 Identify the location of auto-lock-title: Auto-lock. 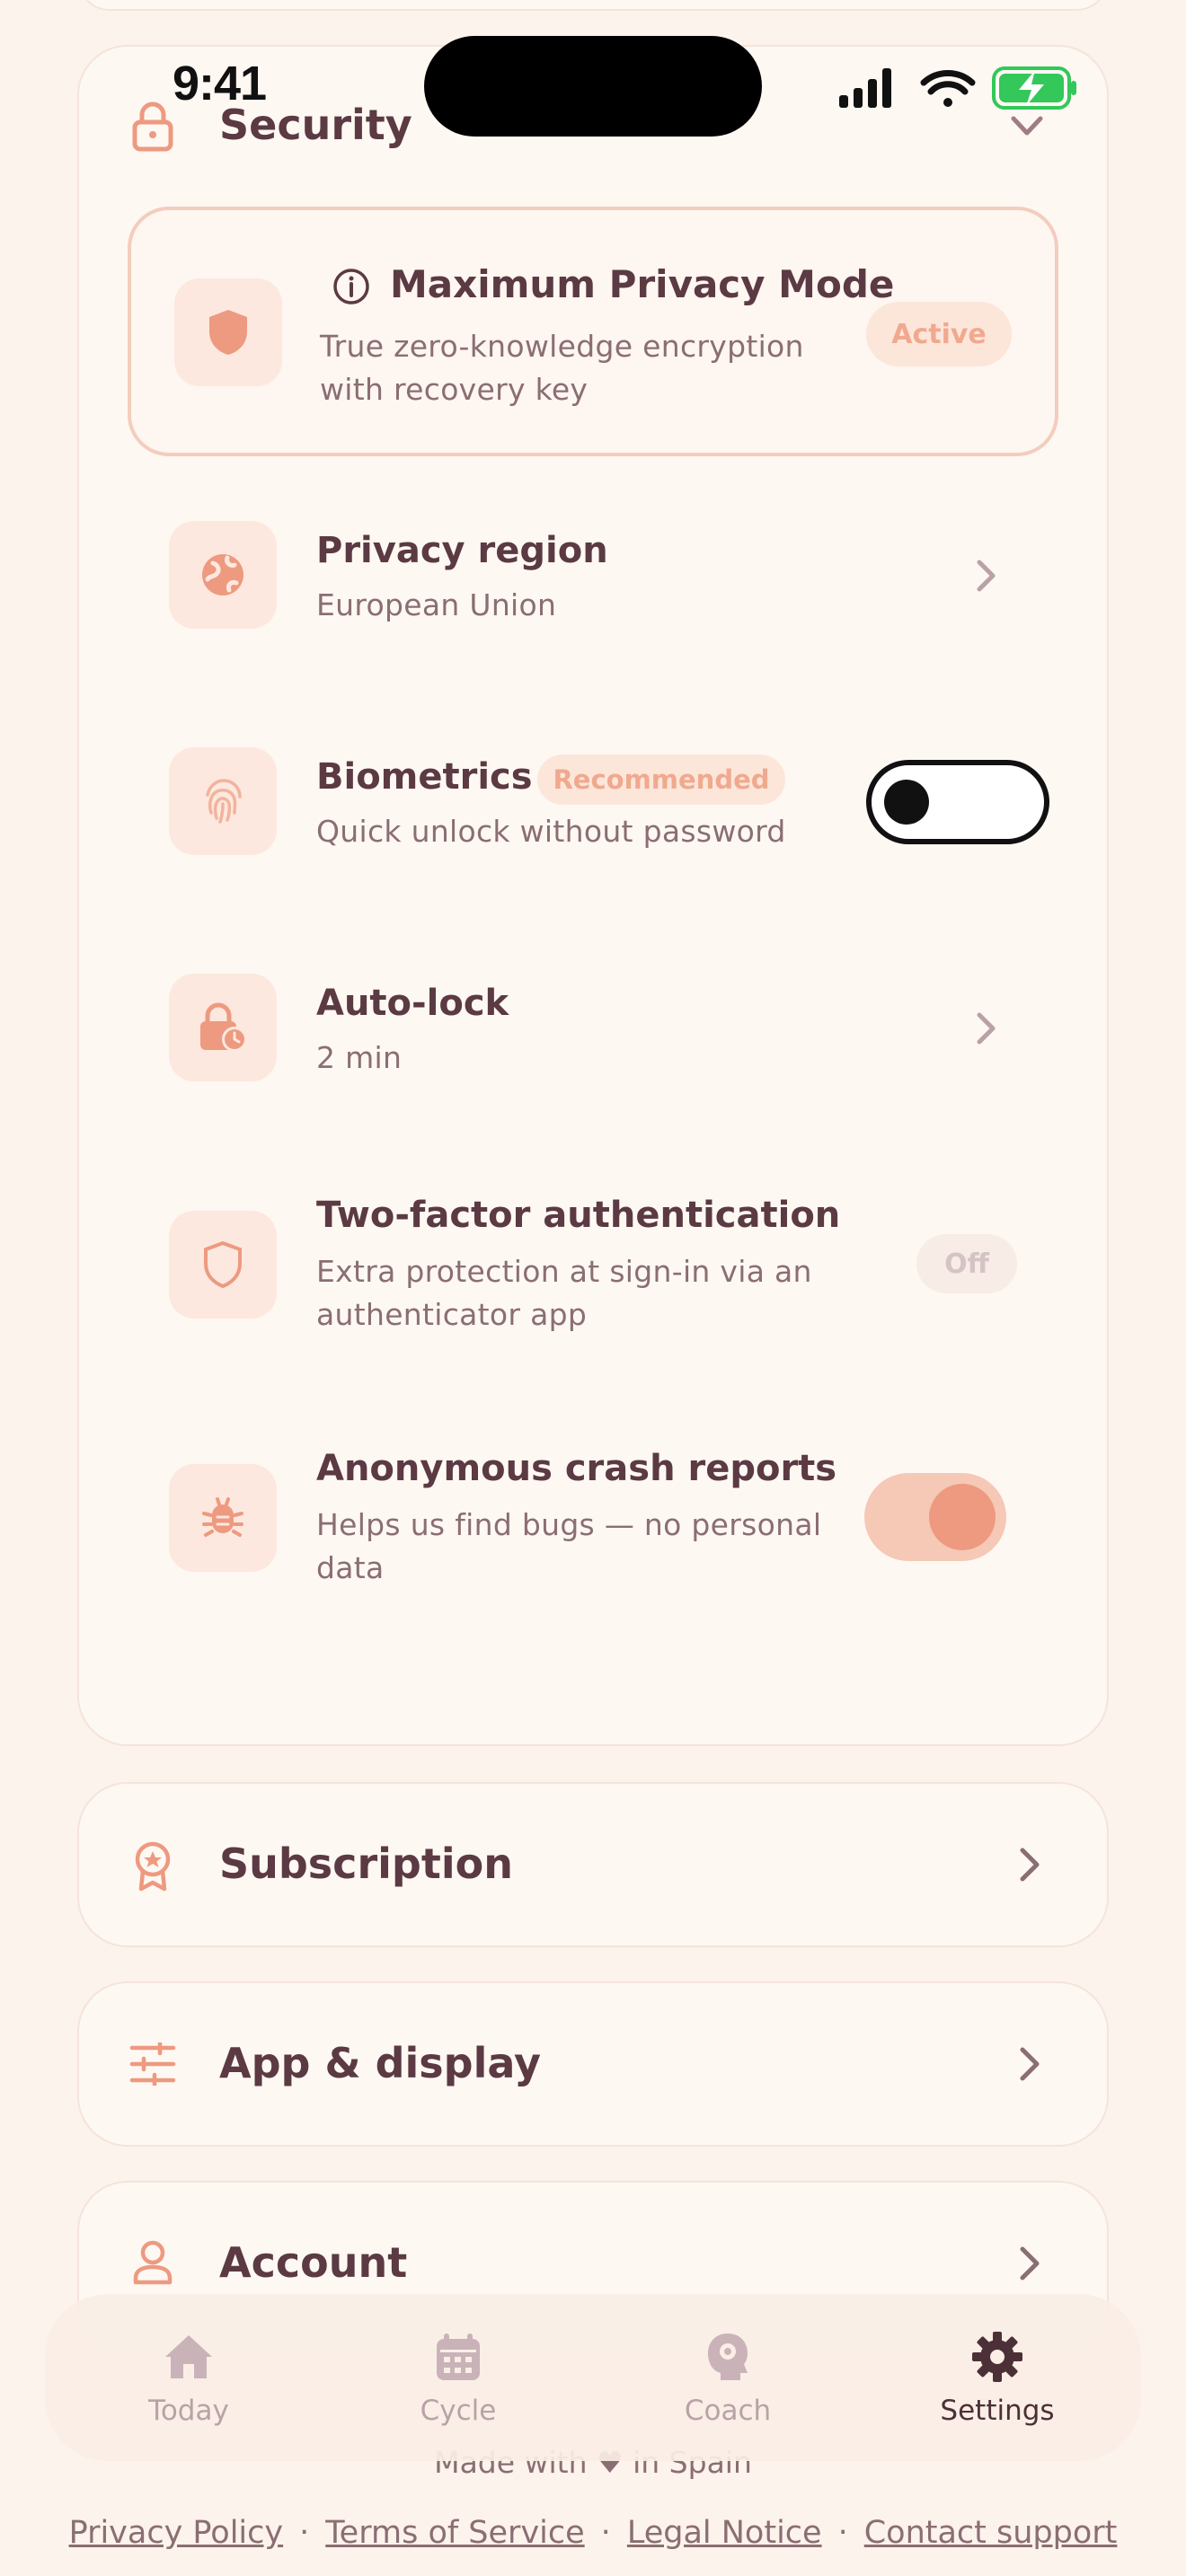
(412, 1003).